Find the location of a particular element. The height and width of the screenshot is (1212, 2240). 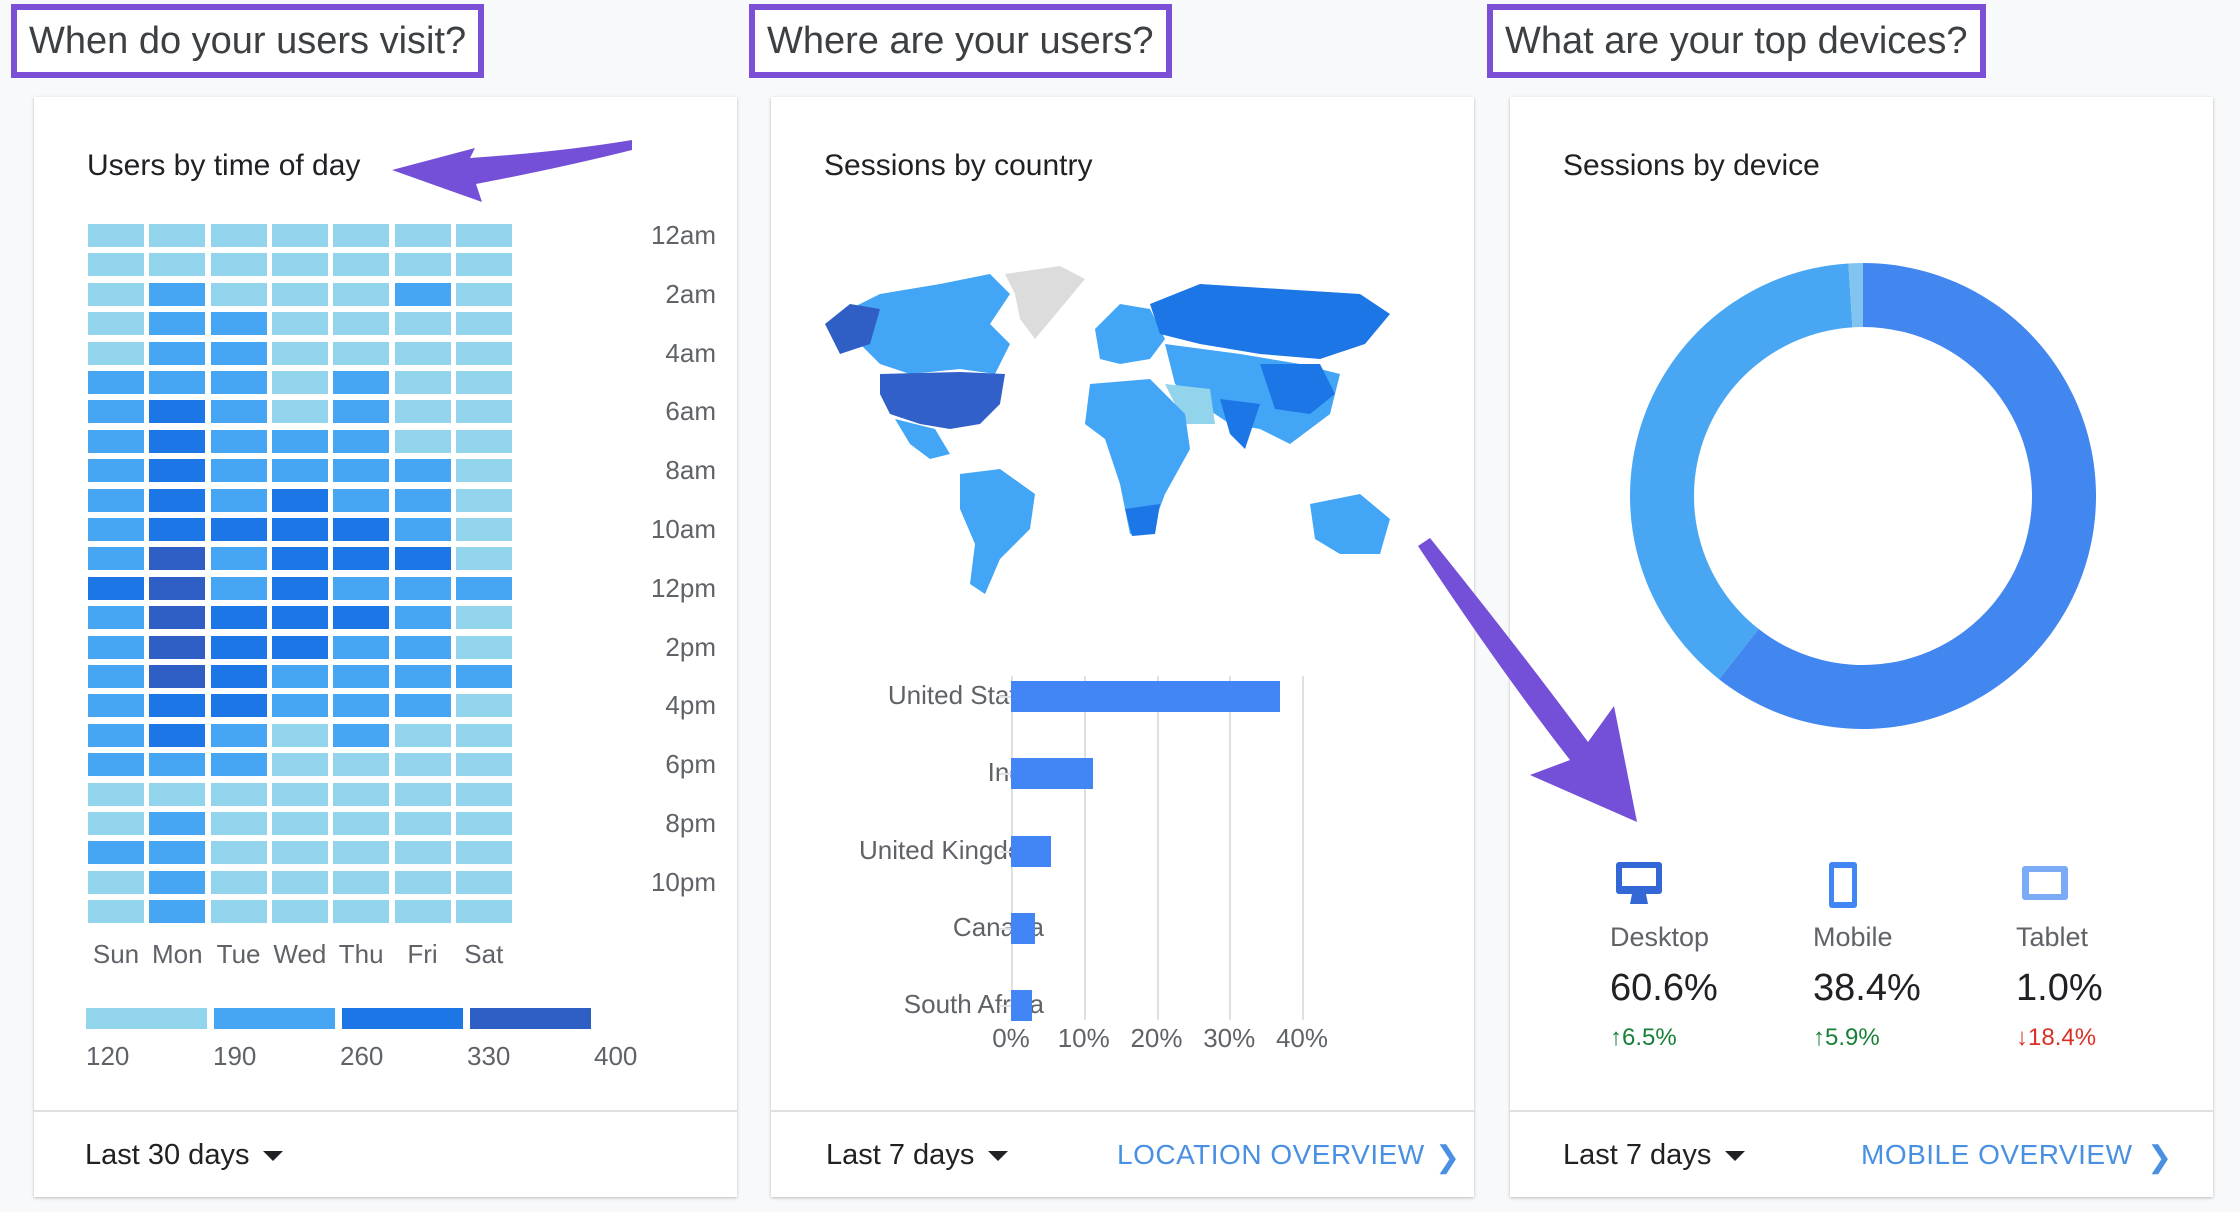

country-bar is located at coordinates (1031, 851).